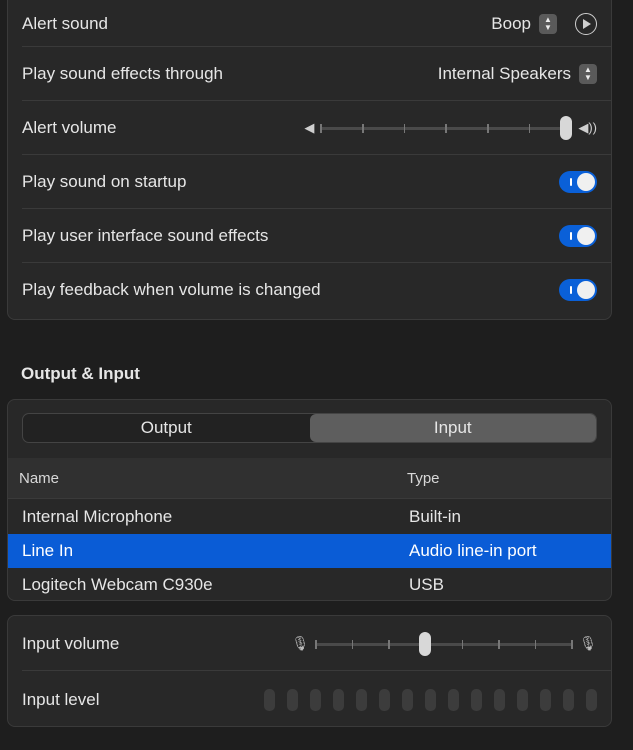 The width and height of the screenshot is (633, 750). I want to click on alert-volume-slider, so click(446, 128).